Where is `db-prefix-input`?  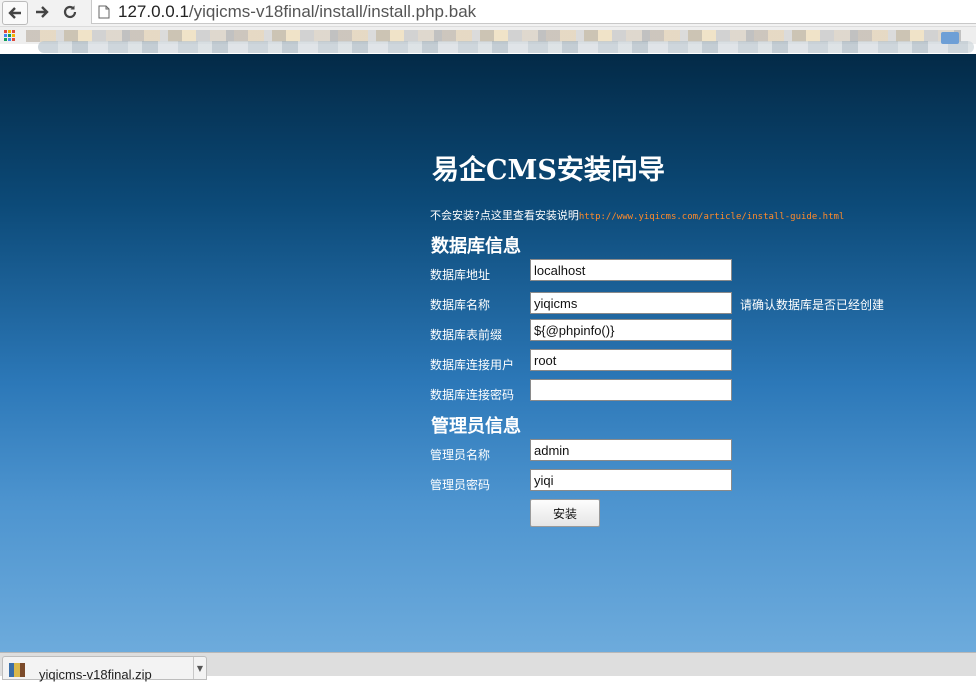 db-prefix-input is located at coordinates (631, 330).